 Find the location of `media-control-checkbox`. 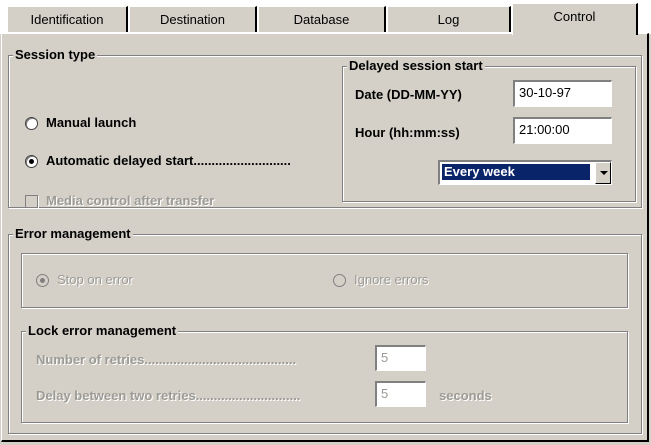

media-control-checkbox is located at coordinates (31, 201).